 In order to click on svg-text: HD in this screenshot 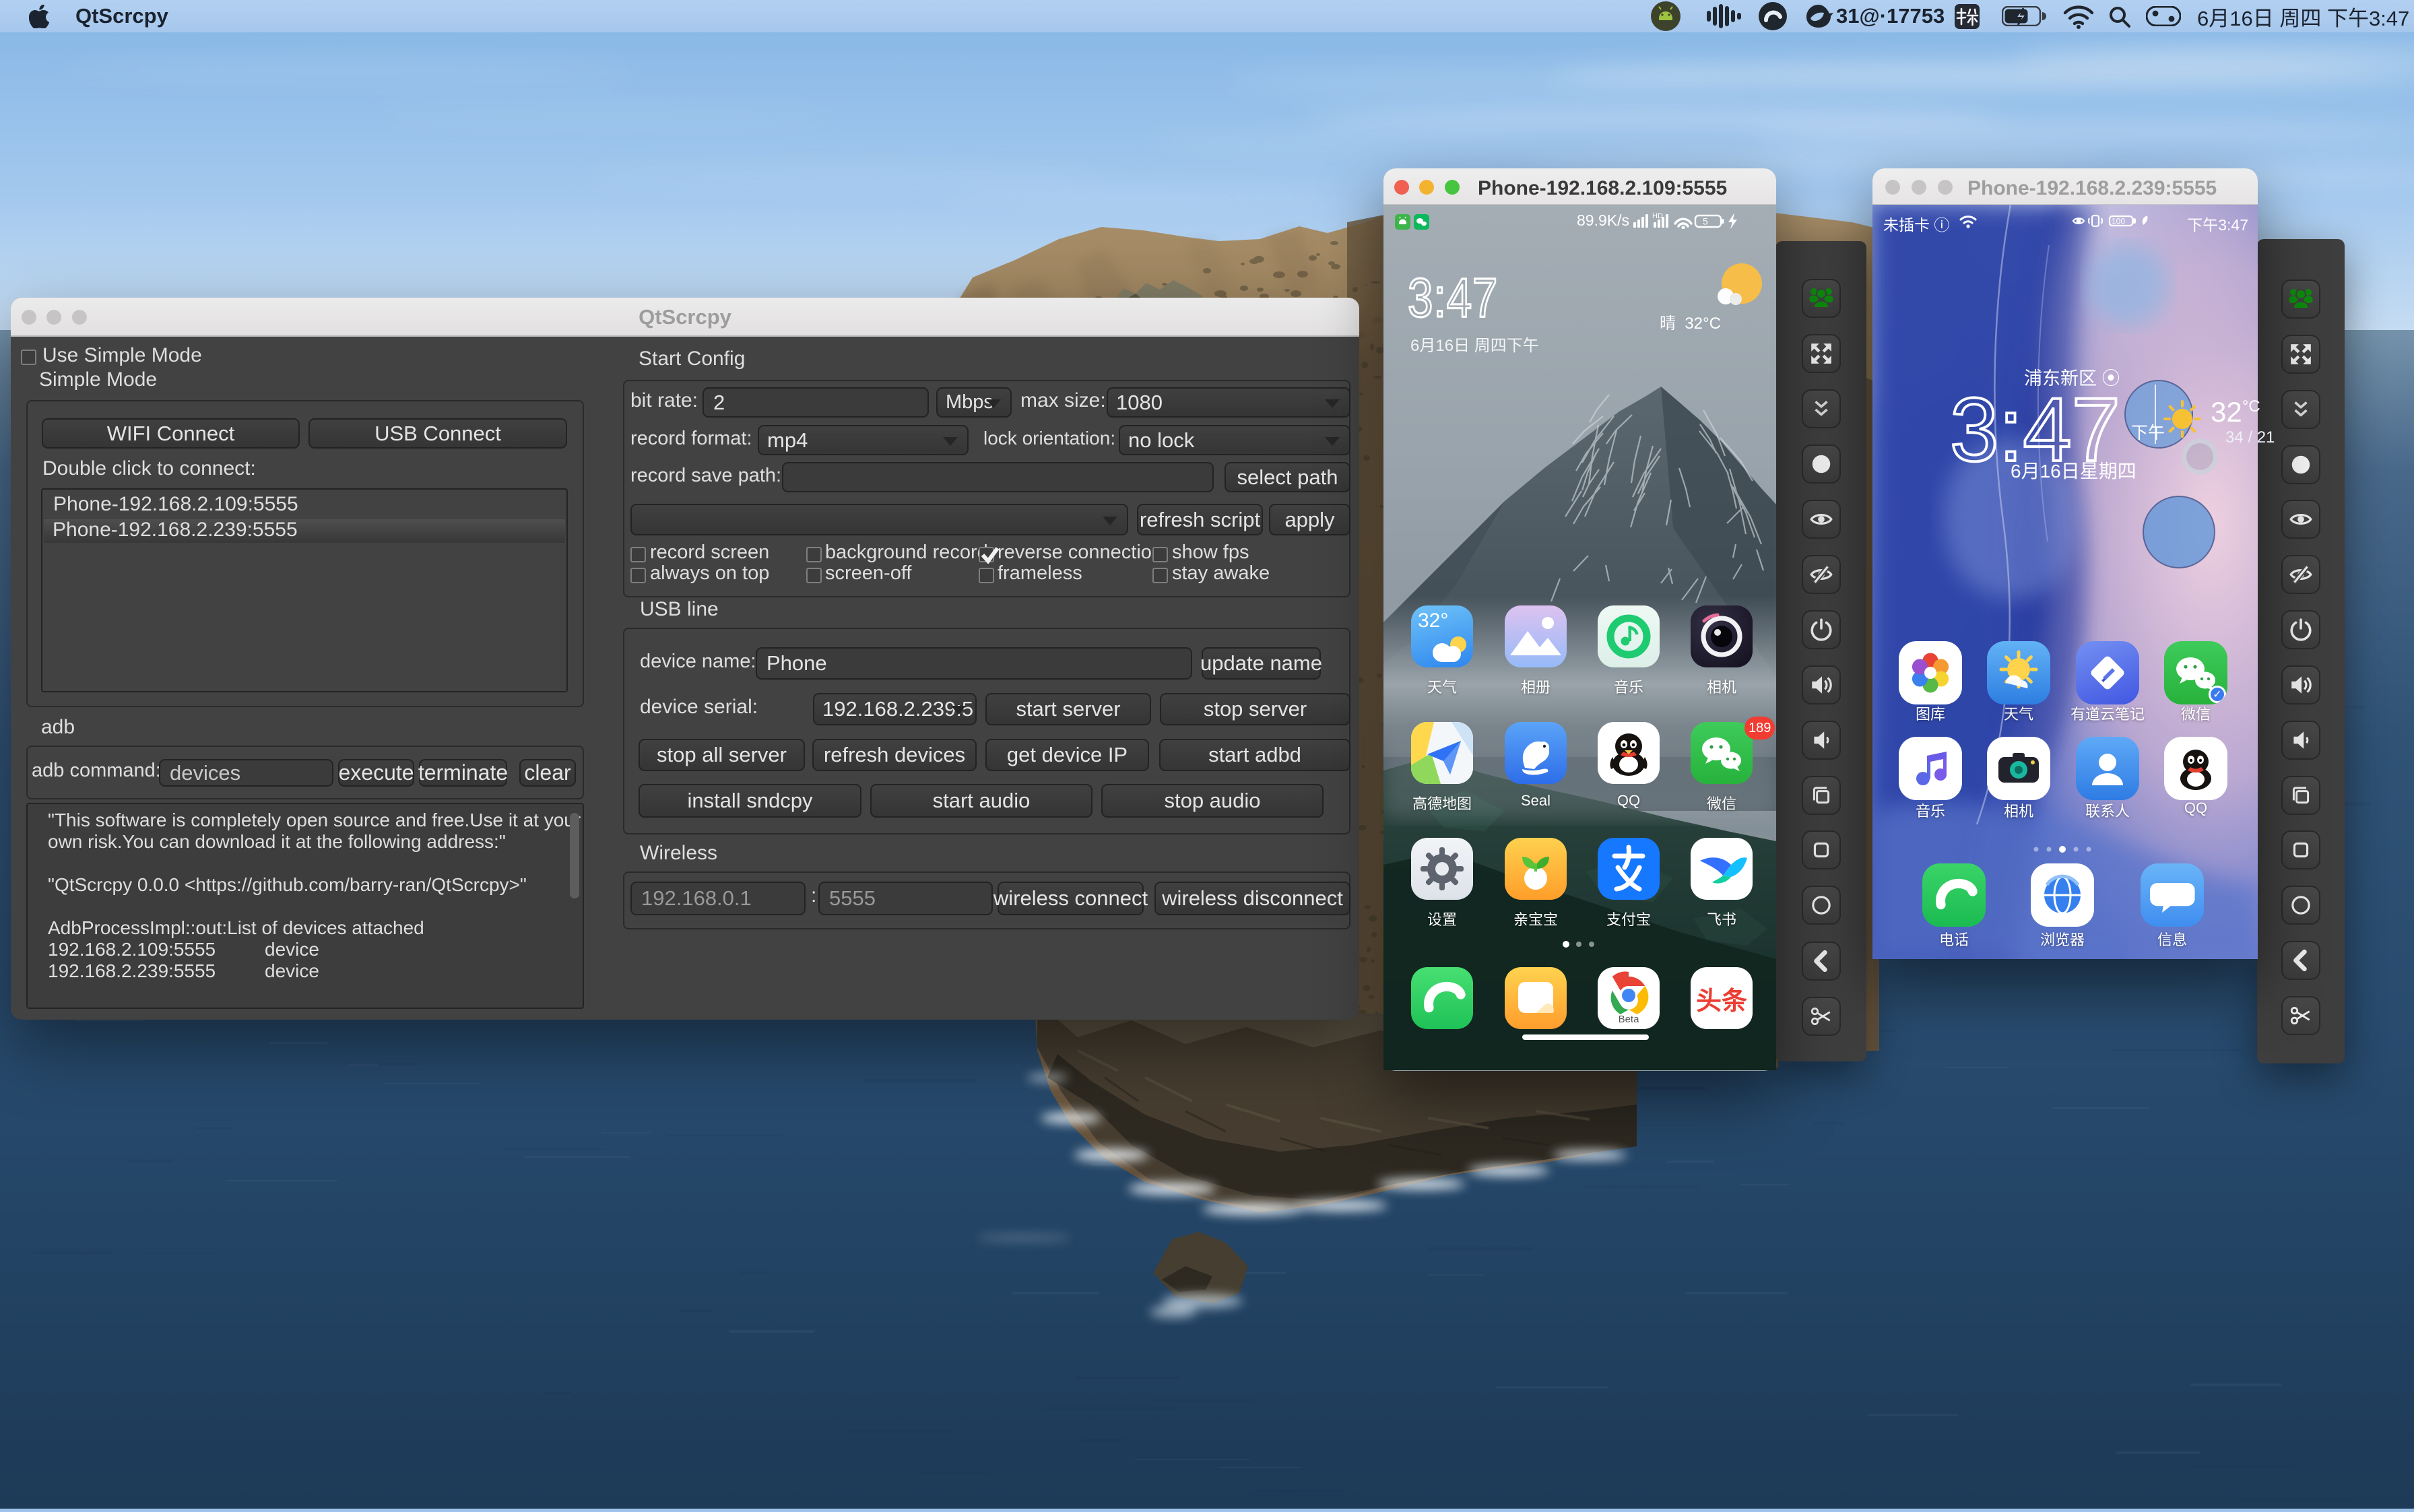, I will do `click(1657, 216)`.